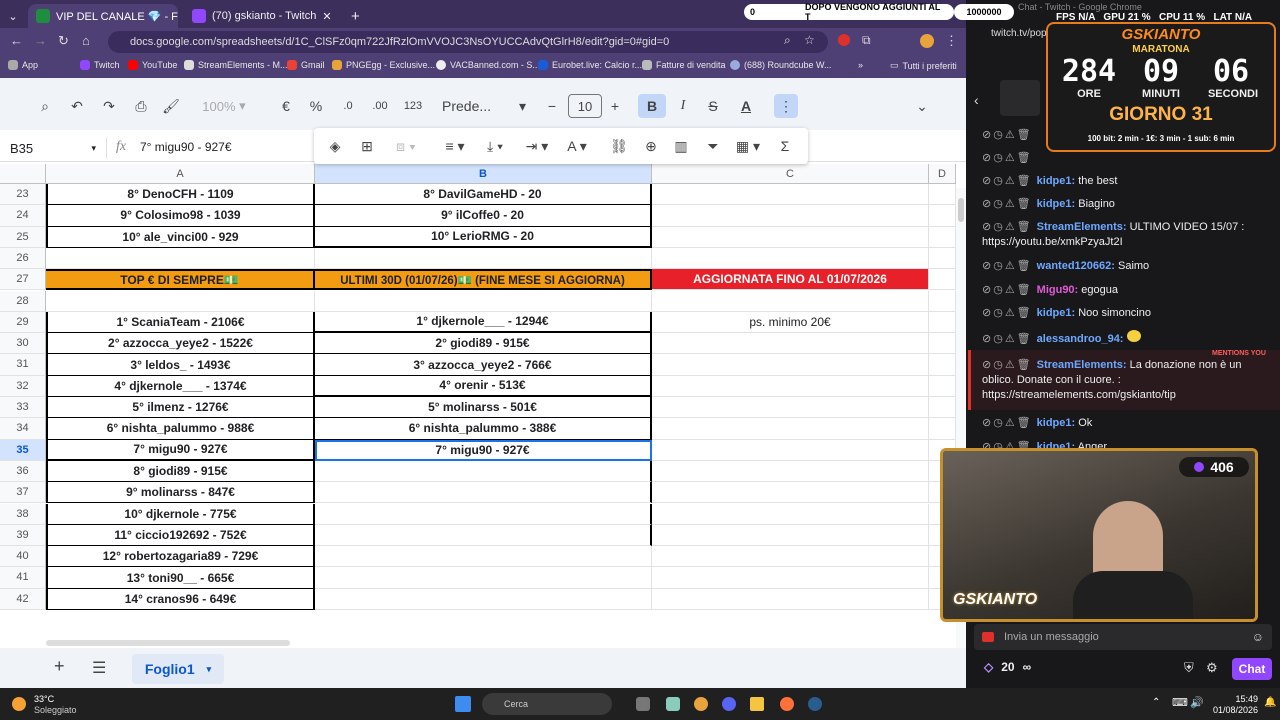 The height and width of the screenshot is (720, 1280). What do you see at coordinates (790, 386) in the screenshot?
I see `cell-c32` at bounding box center [790, 386].